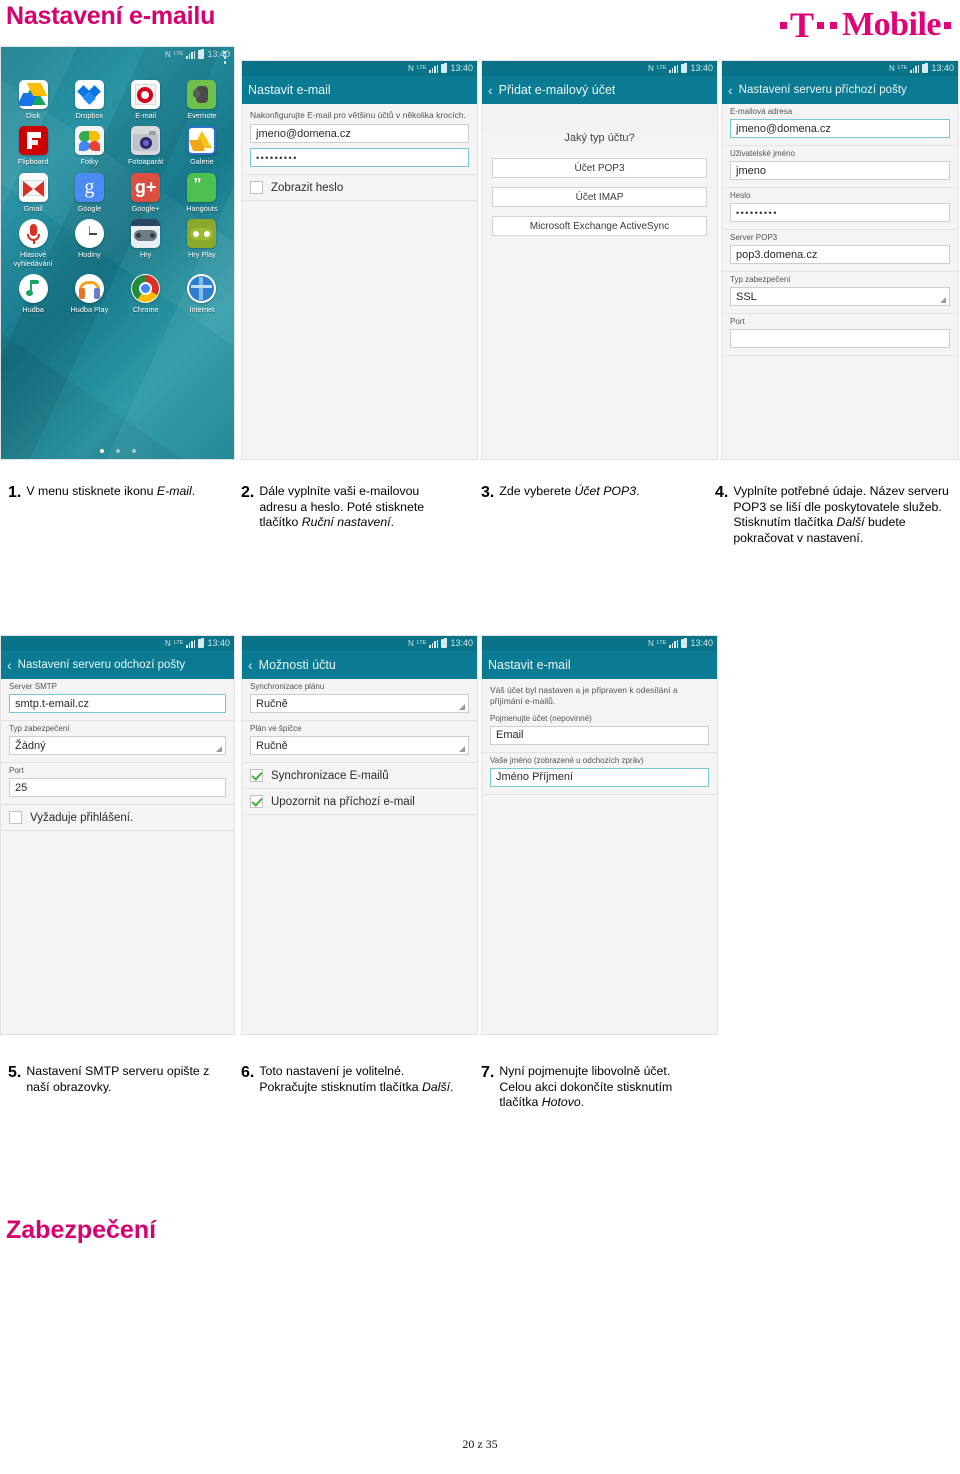 This screenshot has width=960, height=1474. Describe the element at coordinates (343, 801) in the screenshot. I see `notify-email-label: Upozornit na příchozí e-mail` at that location.